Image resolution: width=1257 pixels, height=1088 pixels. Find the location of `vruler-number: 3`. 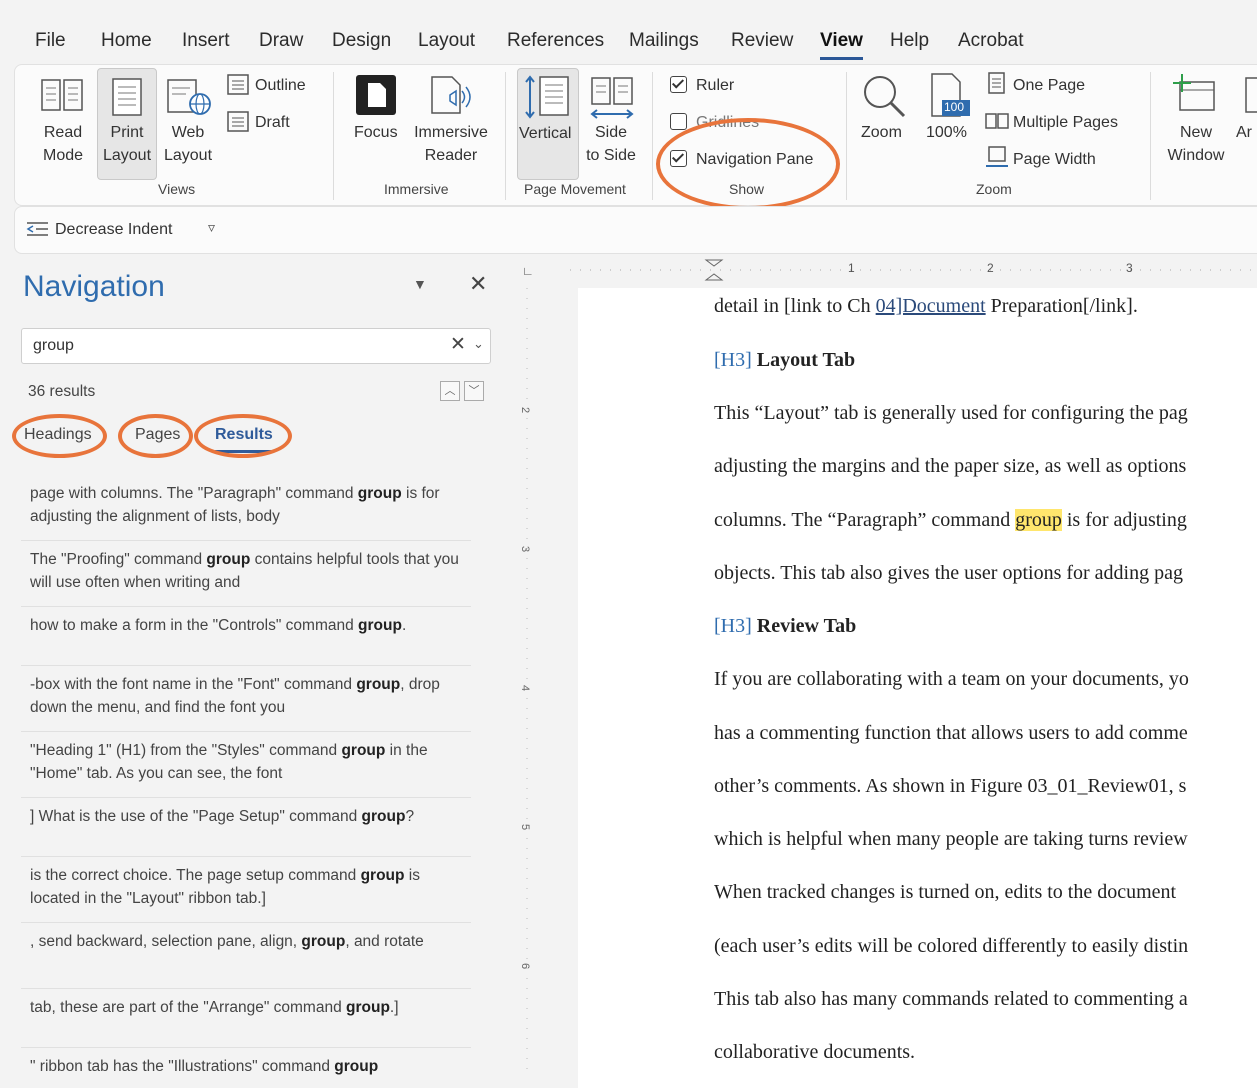

vruler-number: 3 is located at coordinates (525, 549).